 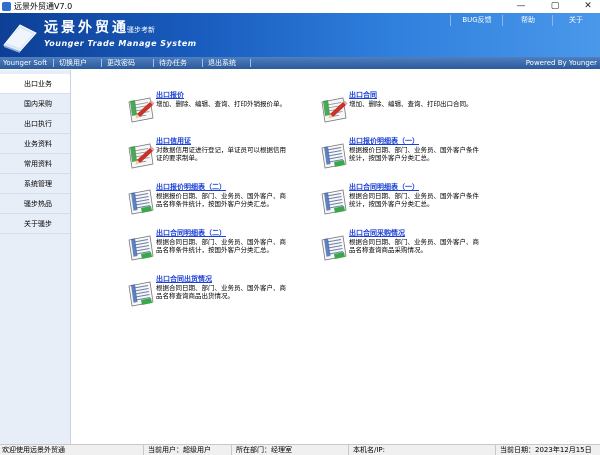 I want to click on sidebar-item-domestic-purchase: 国内采购, so click(x=35, y=104).